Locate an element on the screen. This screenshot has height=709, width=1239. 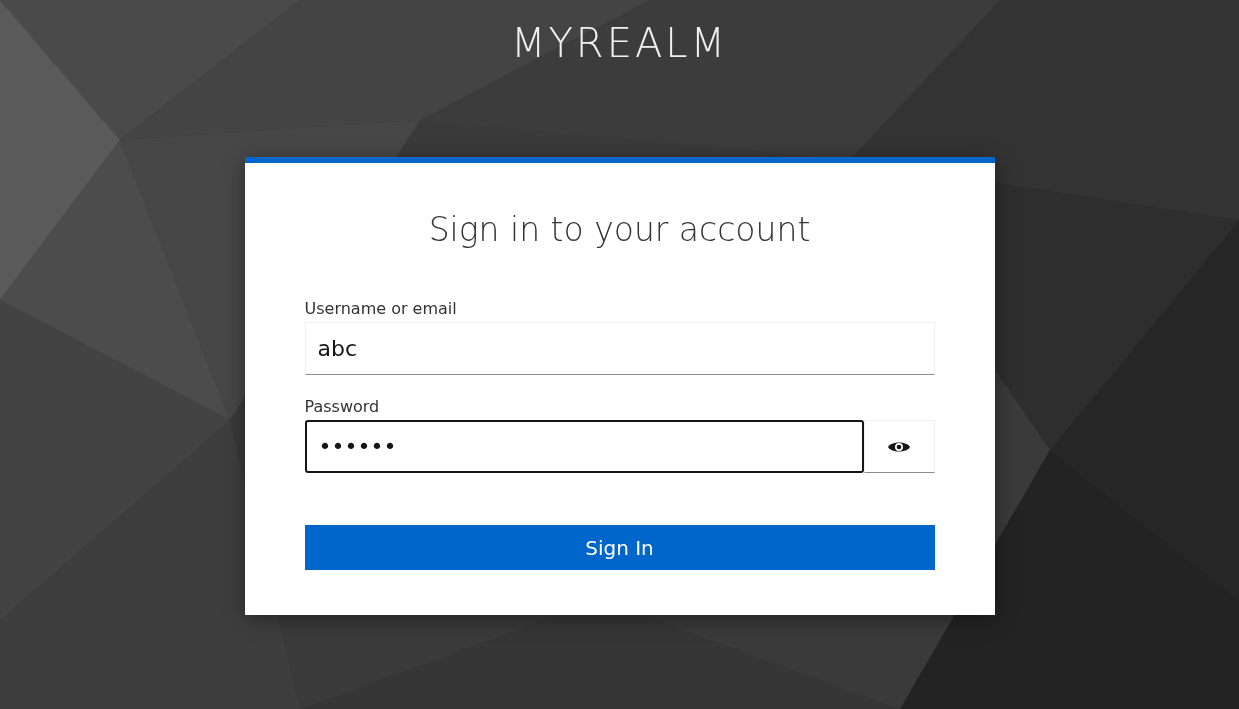
field-label: Password is located at coordinates (342, 406).